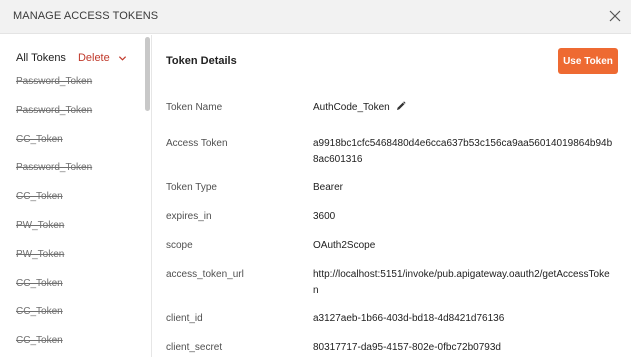 The image size is (631, 357). I want to click on detail-key: client_secret, so click(194, 347).